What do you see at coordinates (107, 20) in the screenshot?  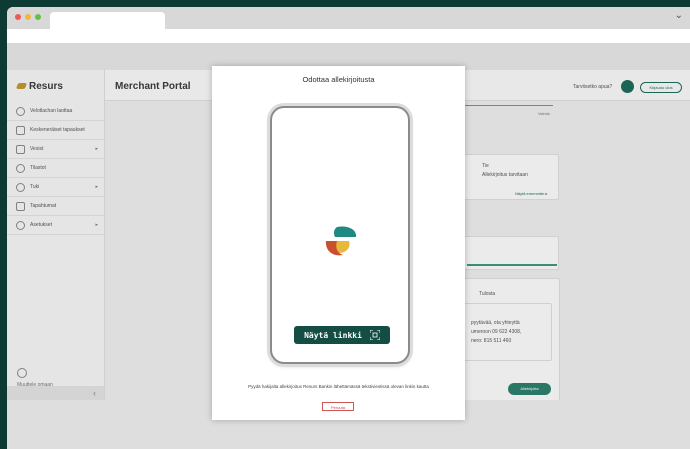 I see `browser-tab` at bounding box center [107, 20].